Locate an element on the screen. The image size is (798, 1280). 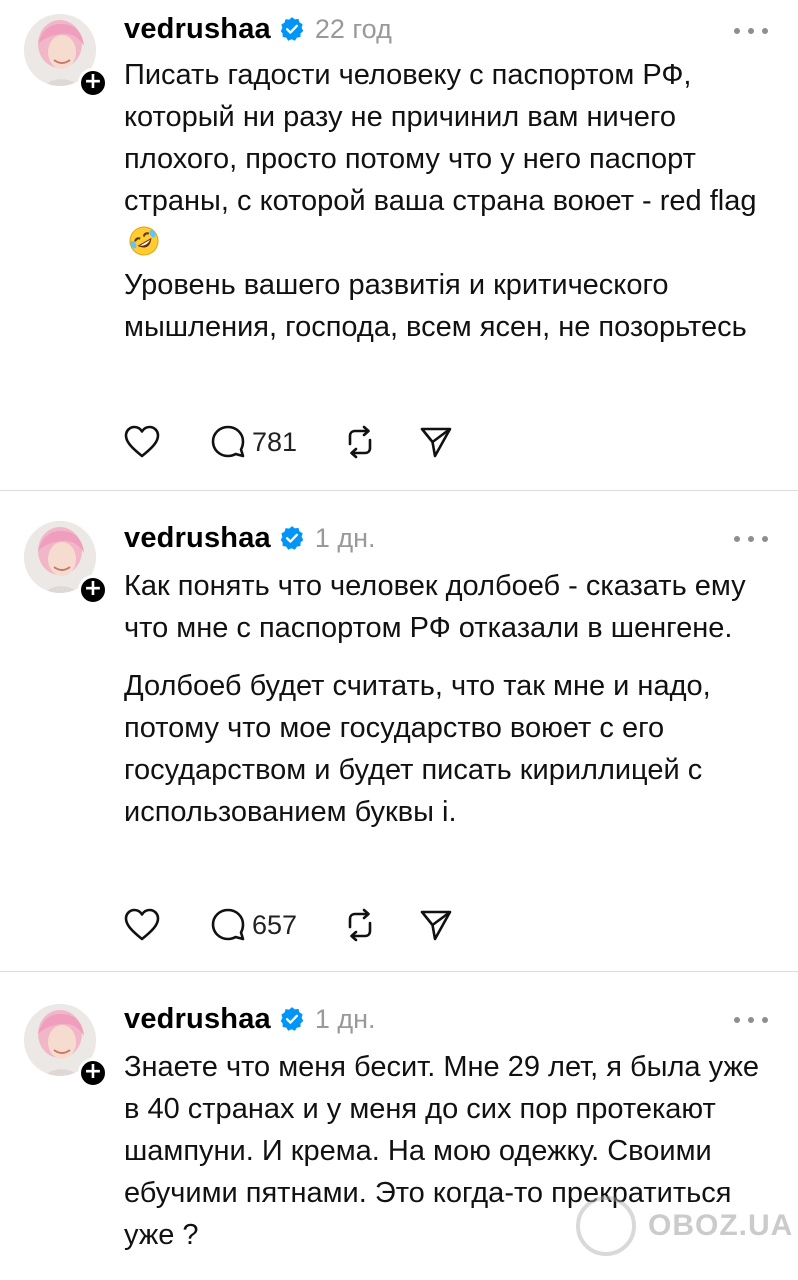
reply-count: 657 is located at coordinates (275, 924).